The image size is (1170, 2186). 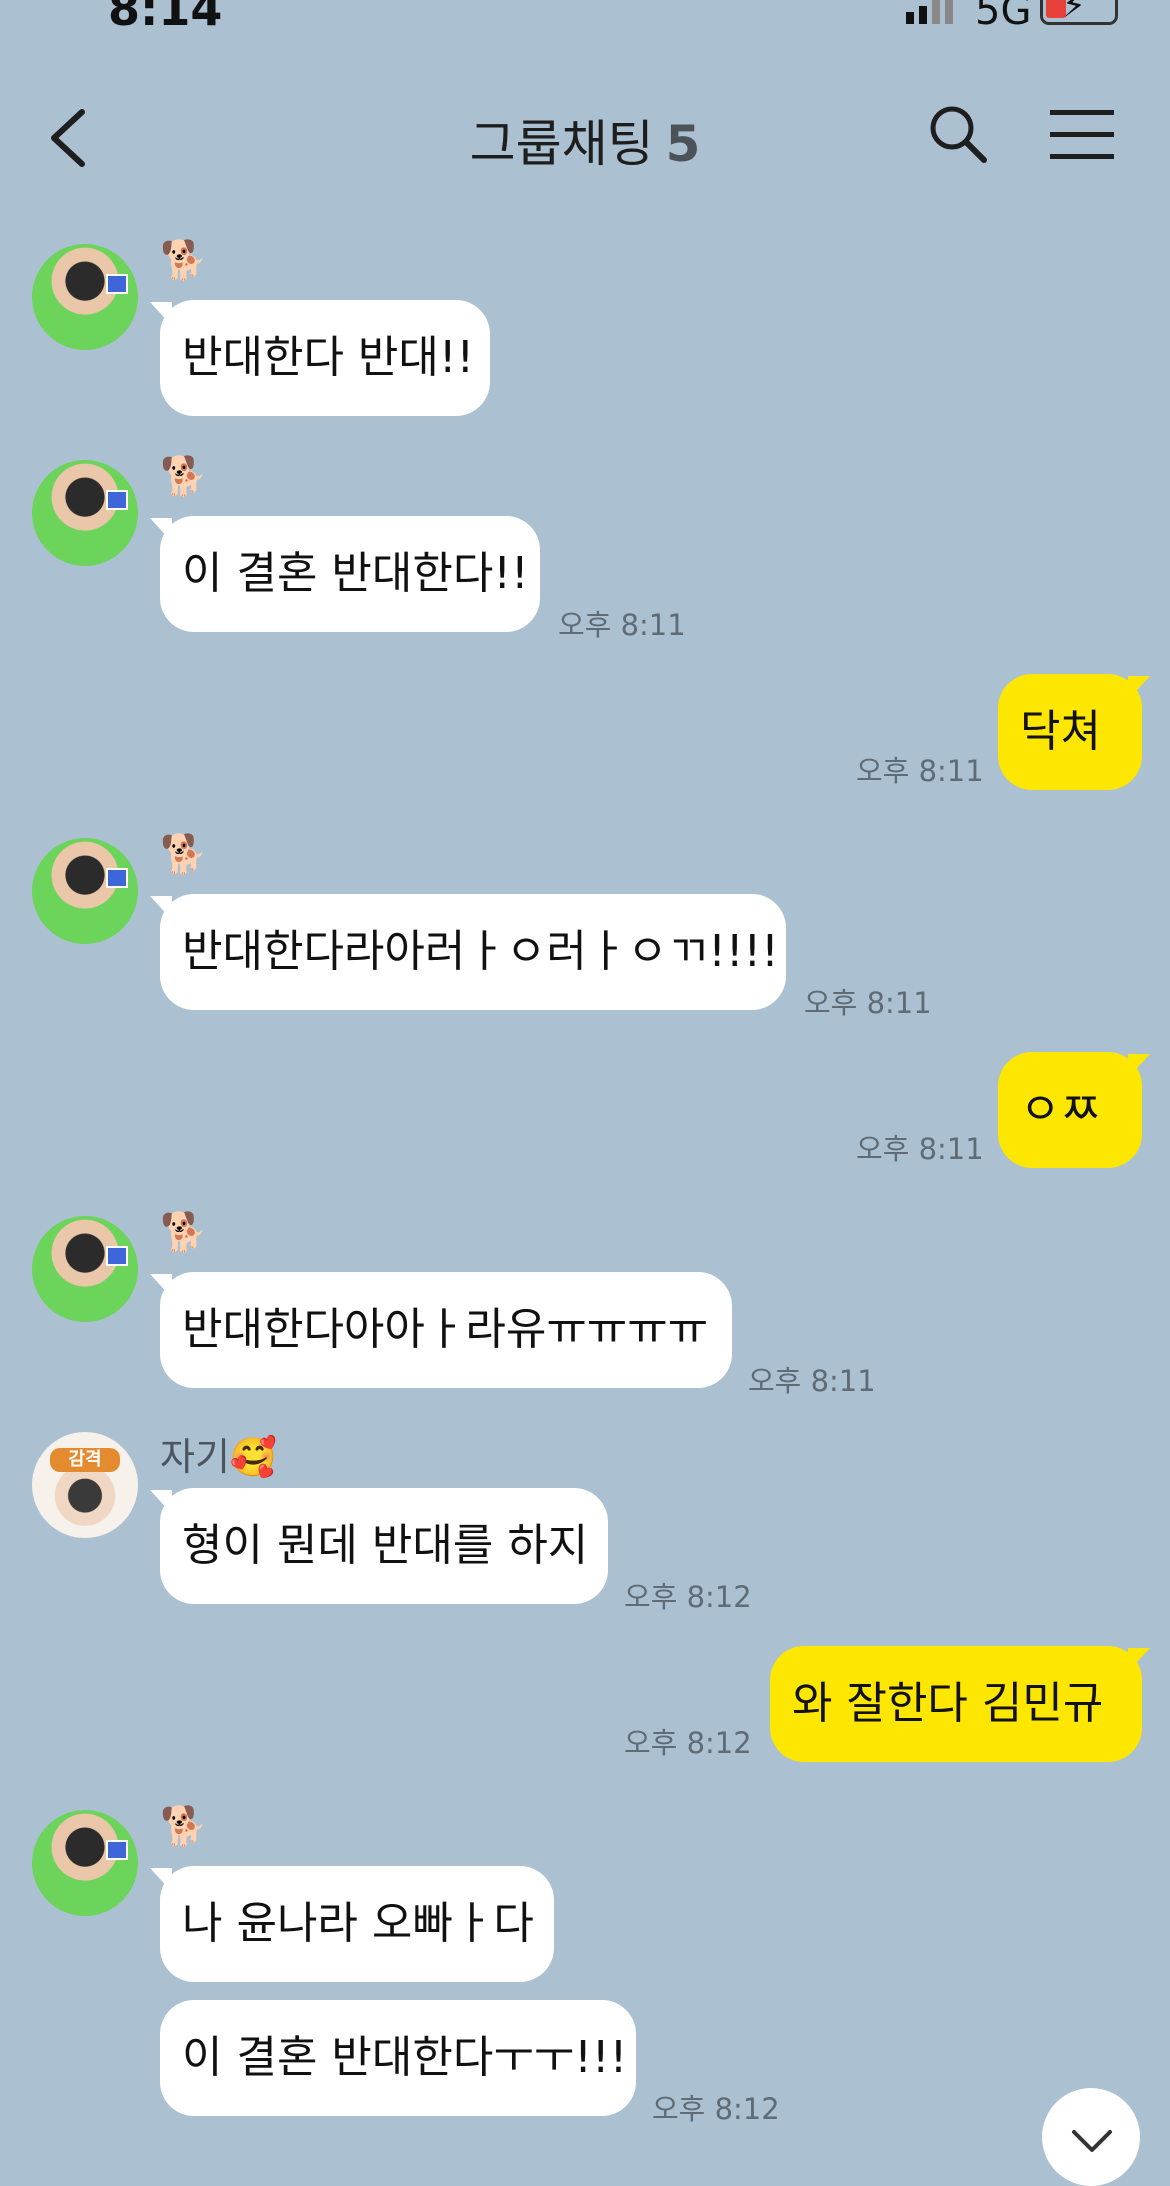 What do you see at coordinates (958, 134) in the screenshot?
I see `search-icon` at bounding box center [958, 134].